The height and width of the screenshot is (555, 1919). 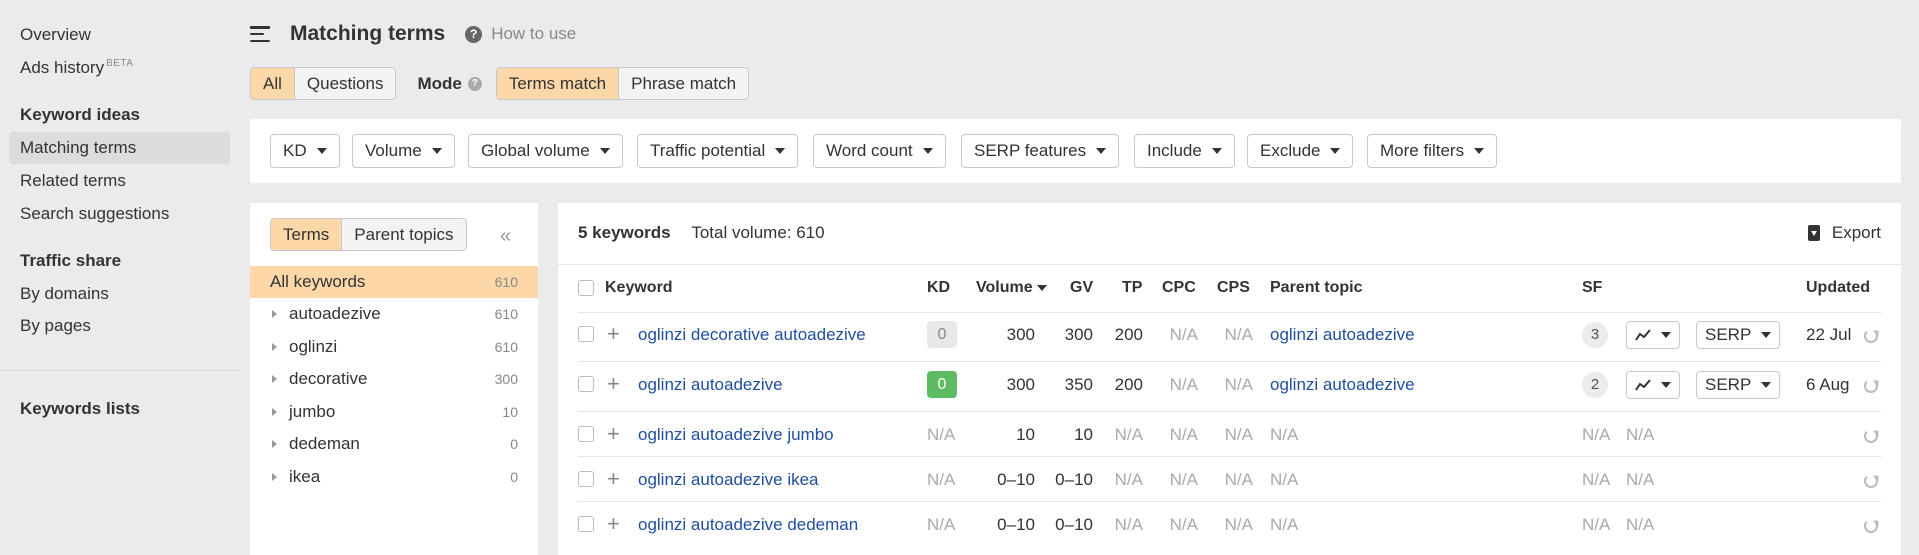 What do you see at coordinates (1300, 151) in the screenshot?
I see `filter-exclude: Exclude` at bounding box center [1300, 151].